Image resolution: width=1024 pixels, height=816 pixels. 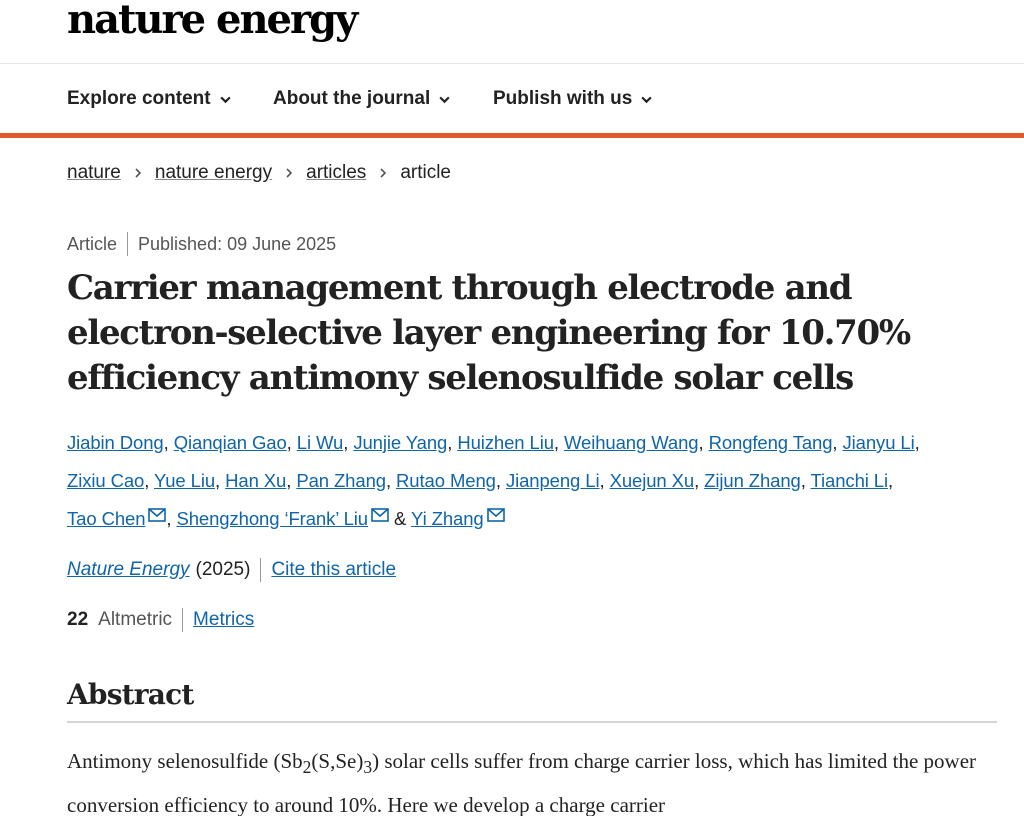 I want to click on journal-link: Nature Energy, so click(x=128, y=570).